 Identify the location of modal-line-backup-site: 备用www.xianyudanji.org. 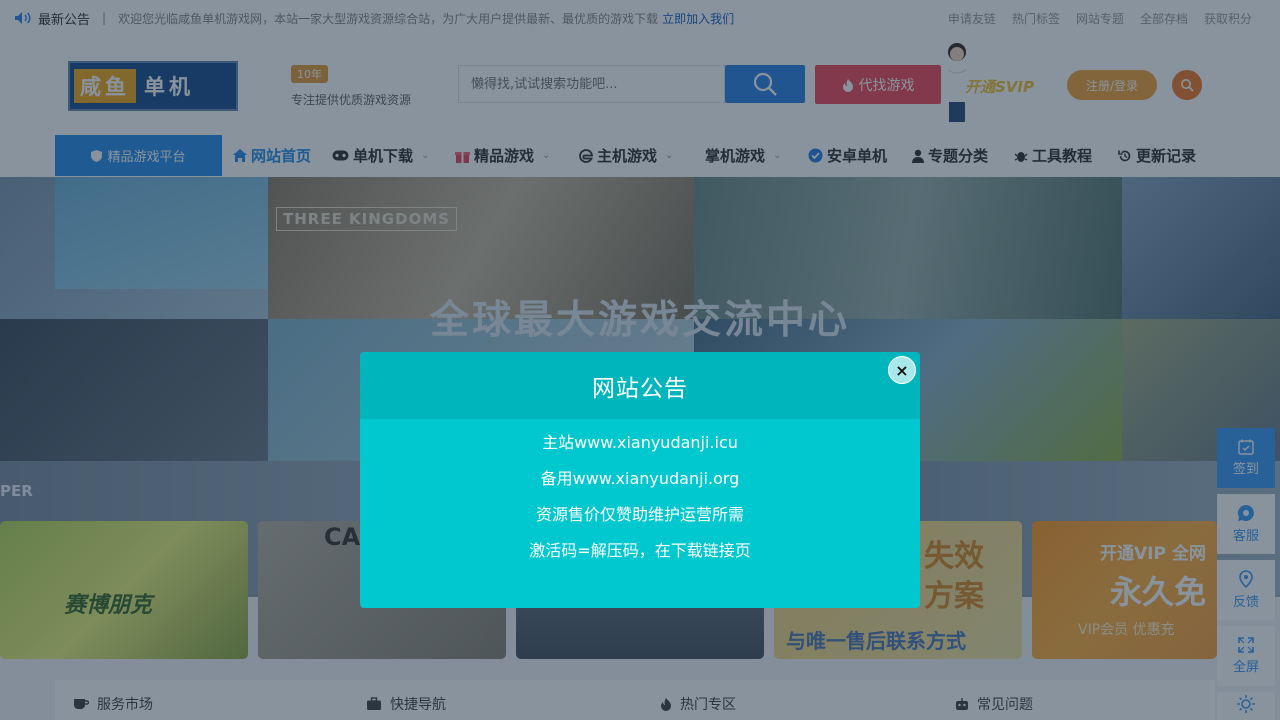
(640, 478).